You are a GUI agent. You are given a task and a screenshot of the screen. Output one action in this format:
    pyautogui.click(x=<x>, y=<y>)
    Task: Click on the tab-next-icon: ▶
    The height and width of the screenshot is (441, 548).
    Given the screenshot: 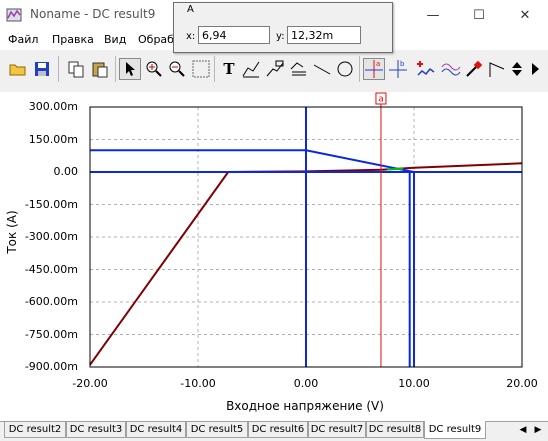 What is the action you would take?
    pyautogui.click(x=538, y=430)
    